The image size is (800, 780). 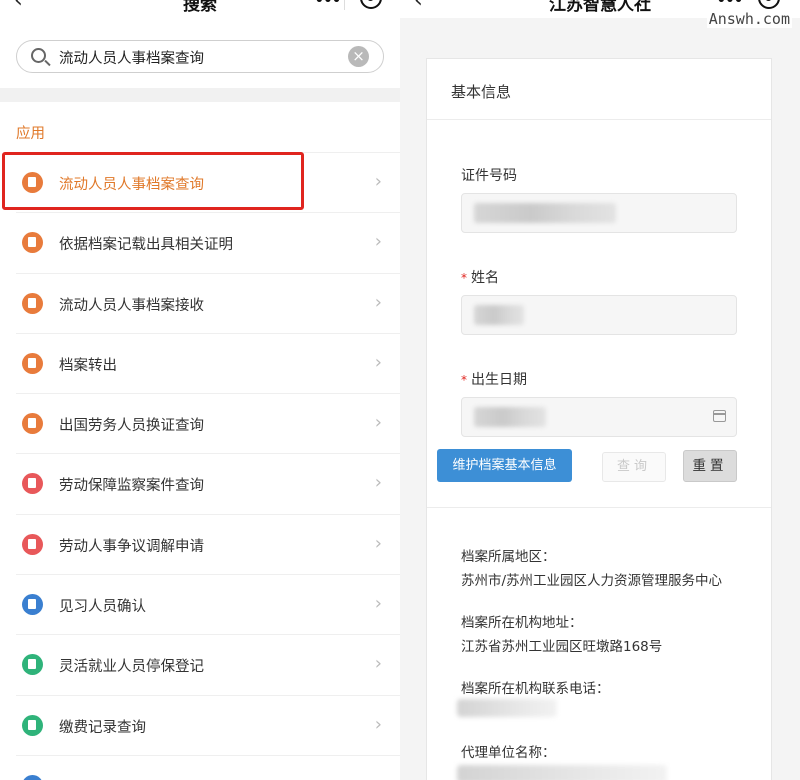 I want to click on card-title: 基本信息, so click(x=481, y=92).